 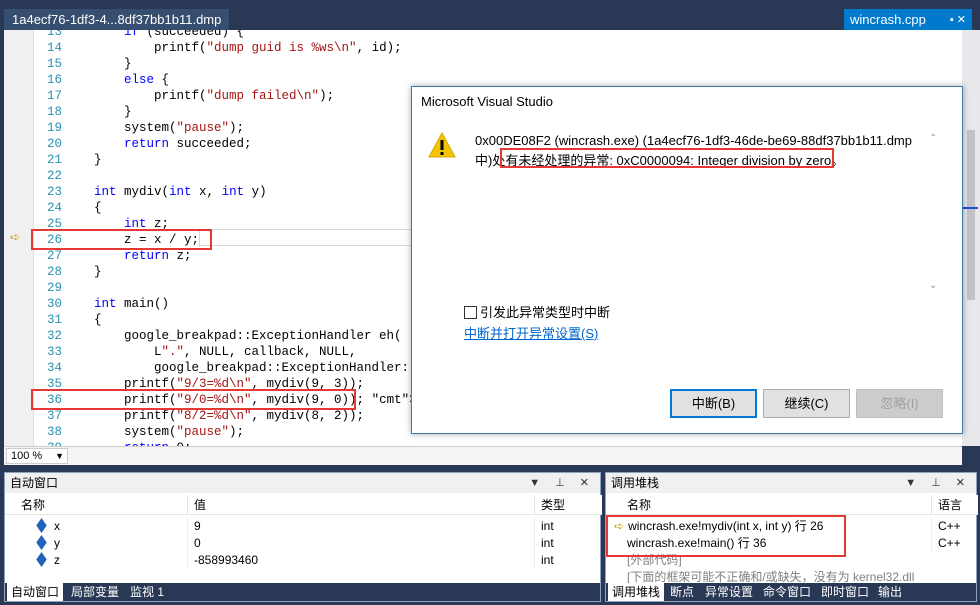 I want to click on table-row: y 0 int, so click(x=303, y=543).